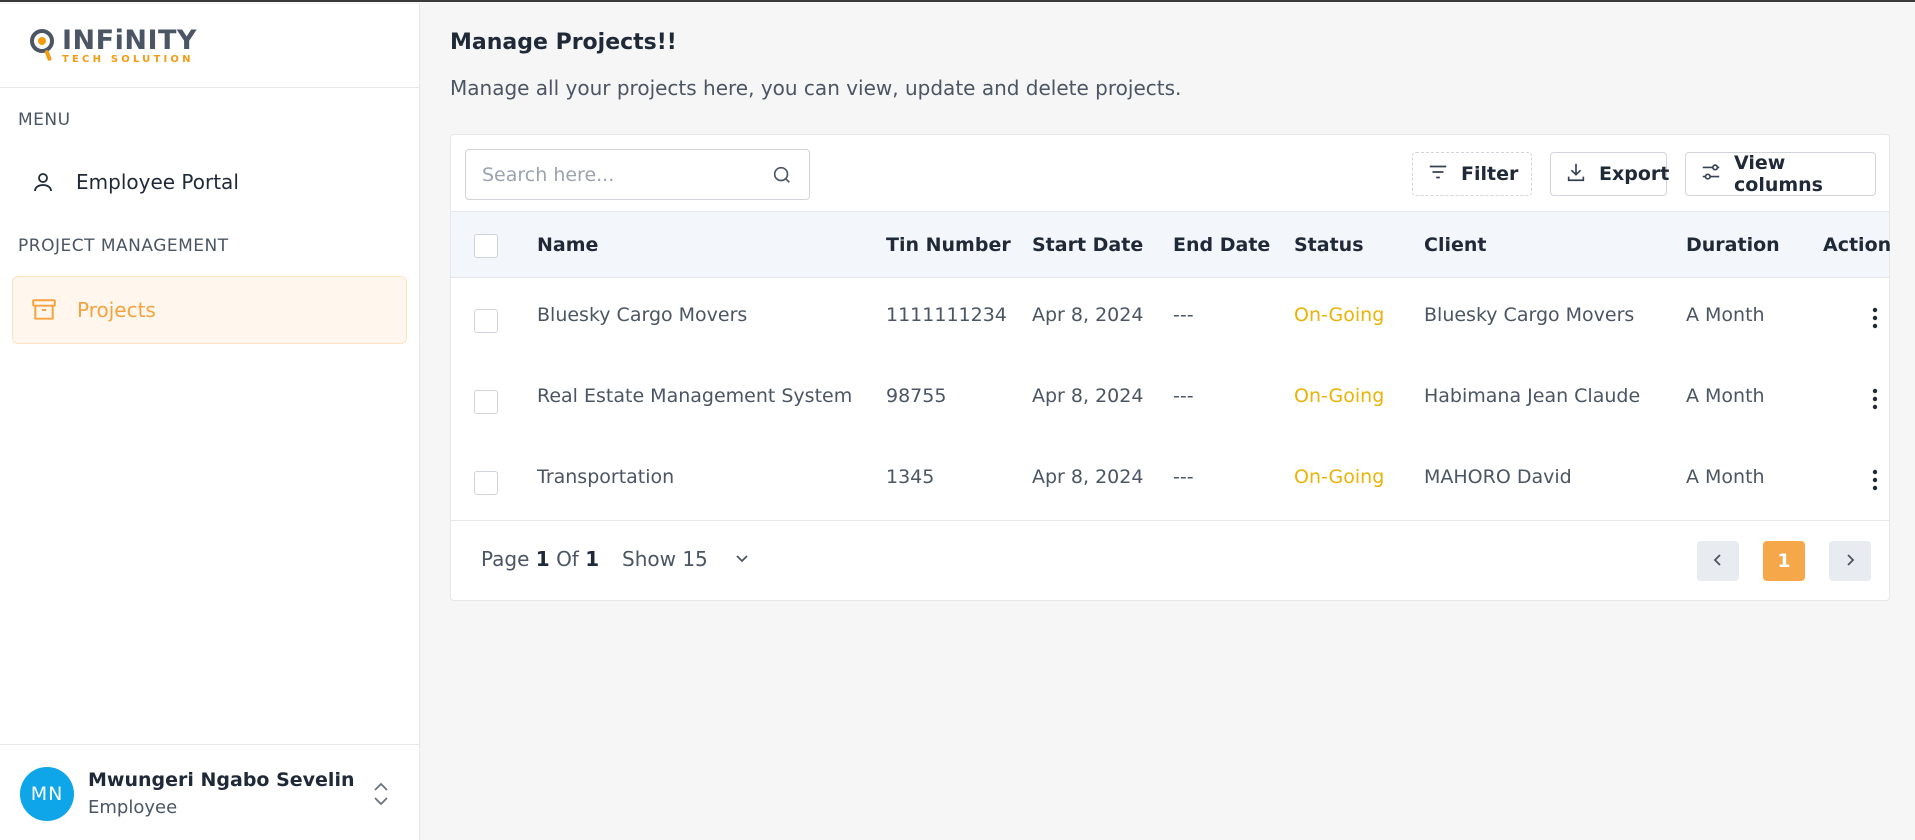 The height and width of the screenshot is (840, 1915). What do you see at coordinates (642, 315) in the screenshot?
I see `cell-name: Bluesky Cargo Movers` at bounding box center [642, 315].